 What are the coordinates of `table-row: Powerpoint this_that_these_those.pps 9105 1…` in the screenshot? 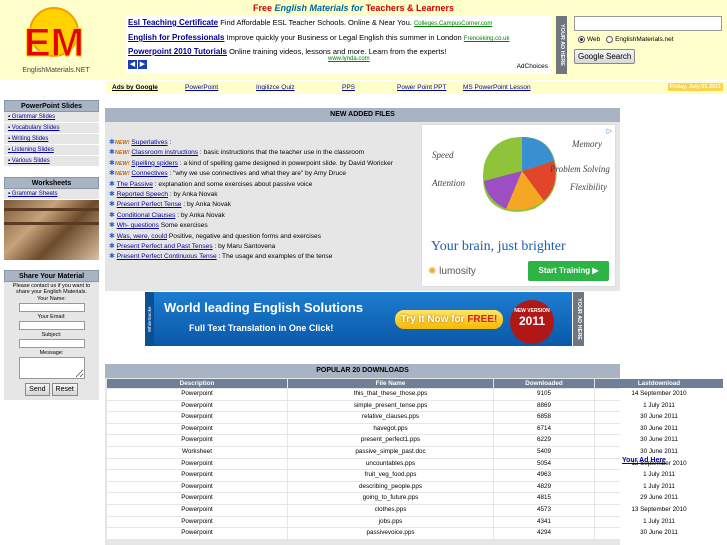 It's located at (415, 394).